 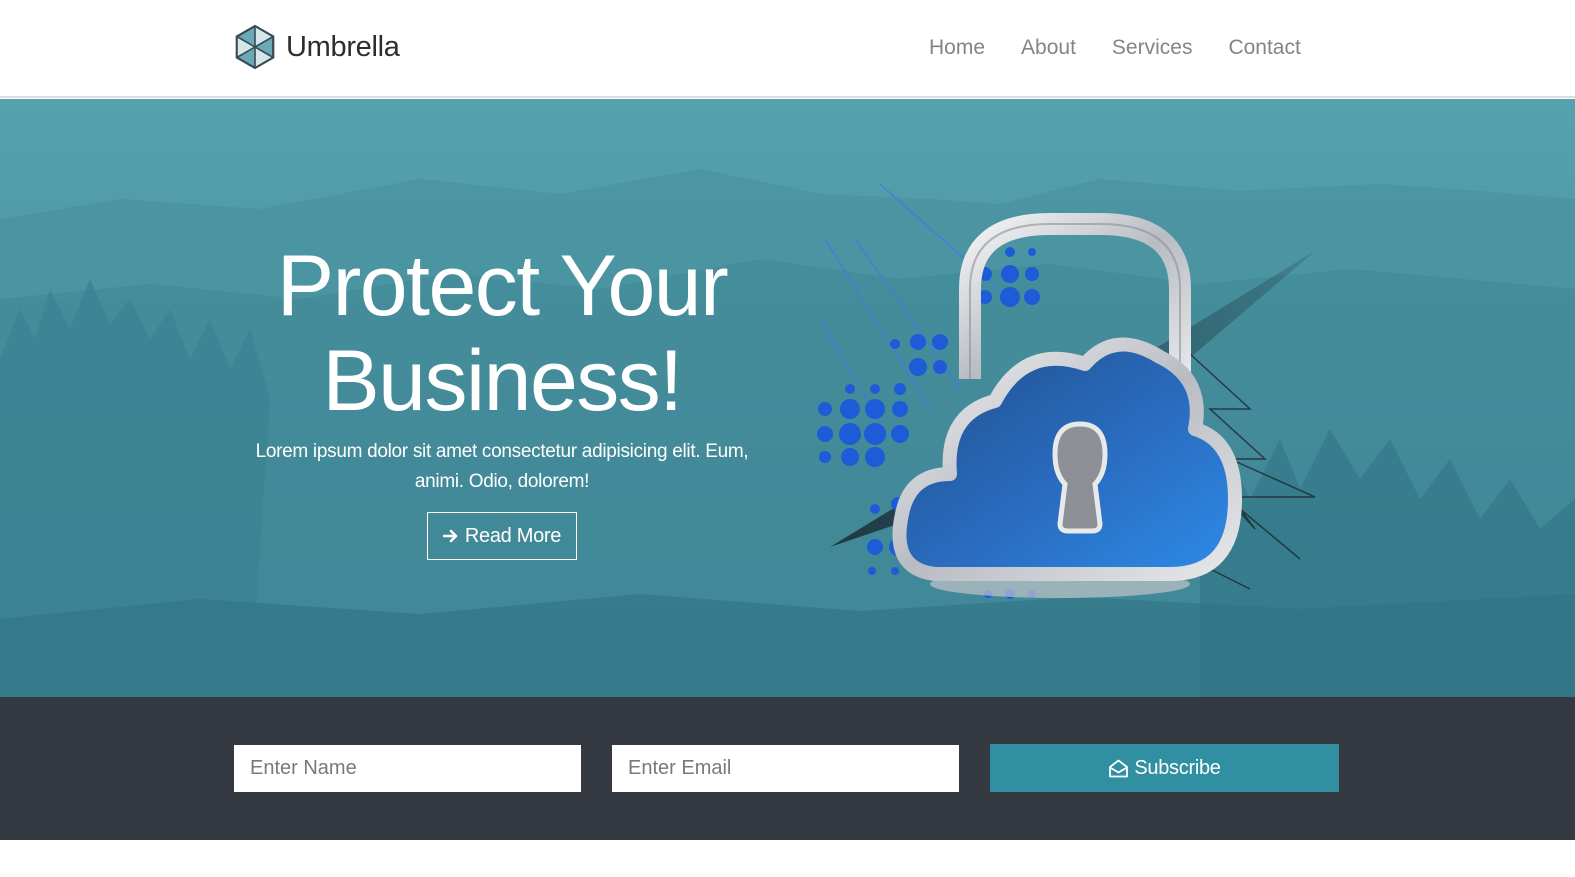 What do you see at coordinates (787, 858) in the screenshot?
I see `page-bottom` at bounding box center [787, 858].